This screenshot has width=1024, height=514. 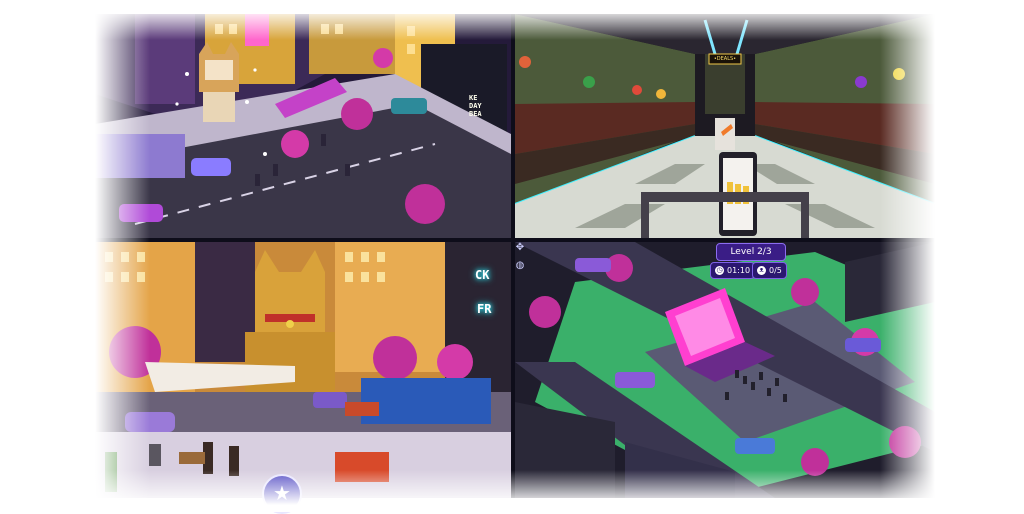 What do you see at coordinates (742, 252) in the screenshot?
I see `level-label: Level` at bounding box center [742, 252].